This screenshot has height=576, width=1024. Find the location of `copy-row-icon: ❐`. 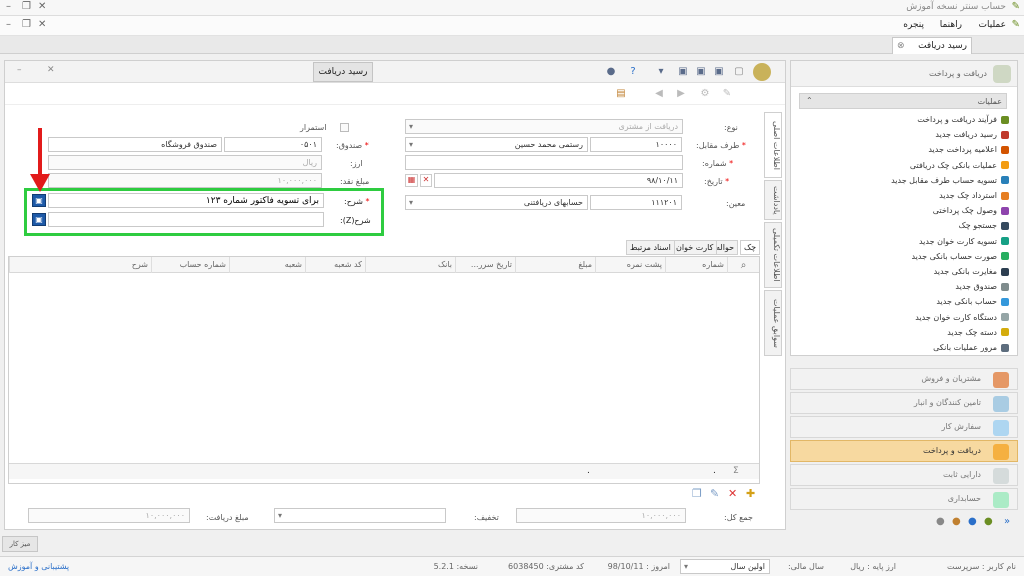

copy-row-icon: ❐ is located at coordinates (697, 493).